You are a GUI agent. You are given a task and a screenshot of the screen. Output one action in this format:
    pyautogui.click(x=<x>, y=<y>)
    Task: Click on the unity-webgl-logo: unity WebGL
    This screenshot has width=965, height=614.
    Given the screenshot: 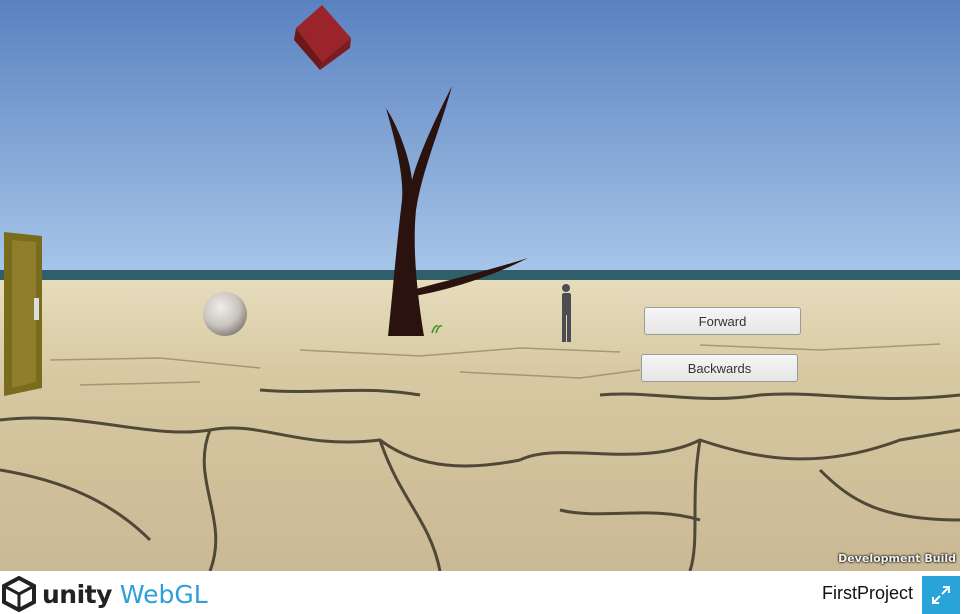 What is the action you would take?
    pyautogui.click(x=105, y=594)
    